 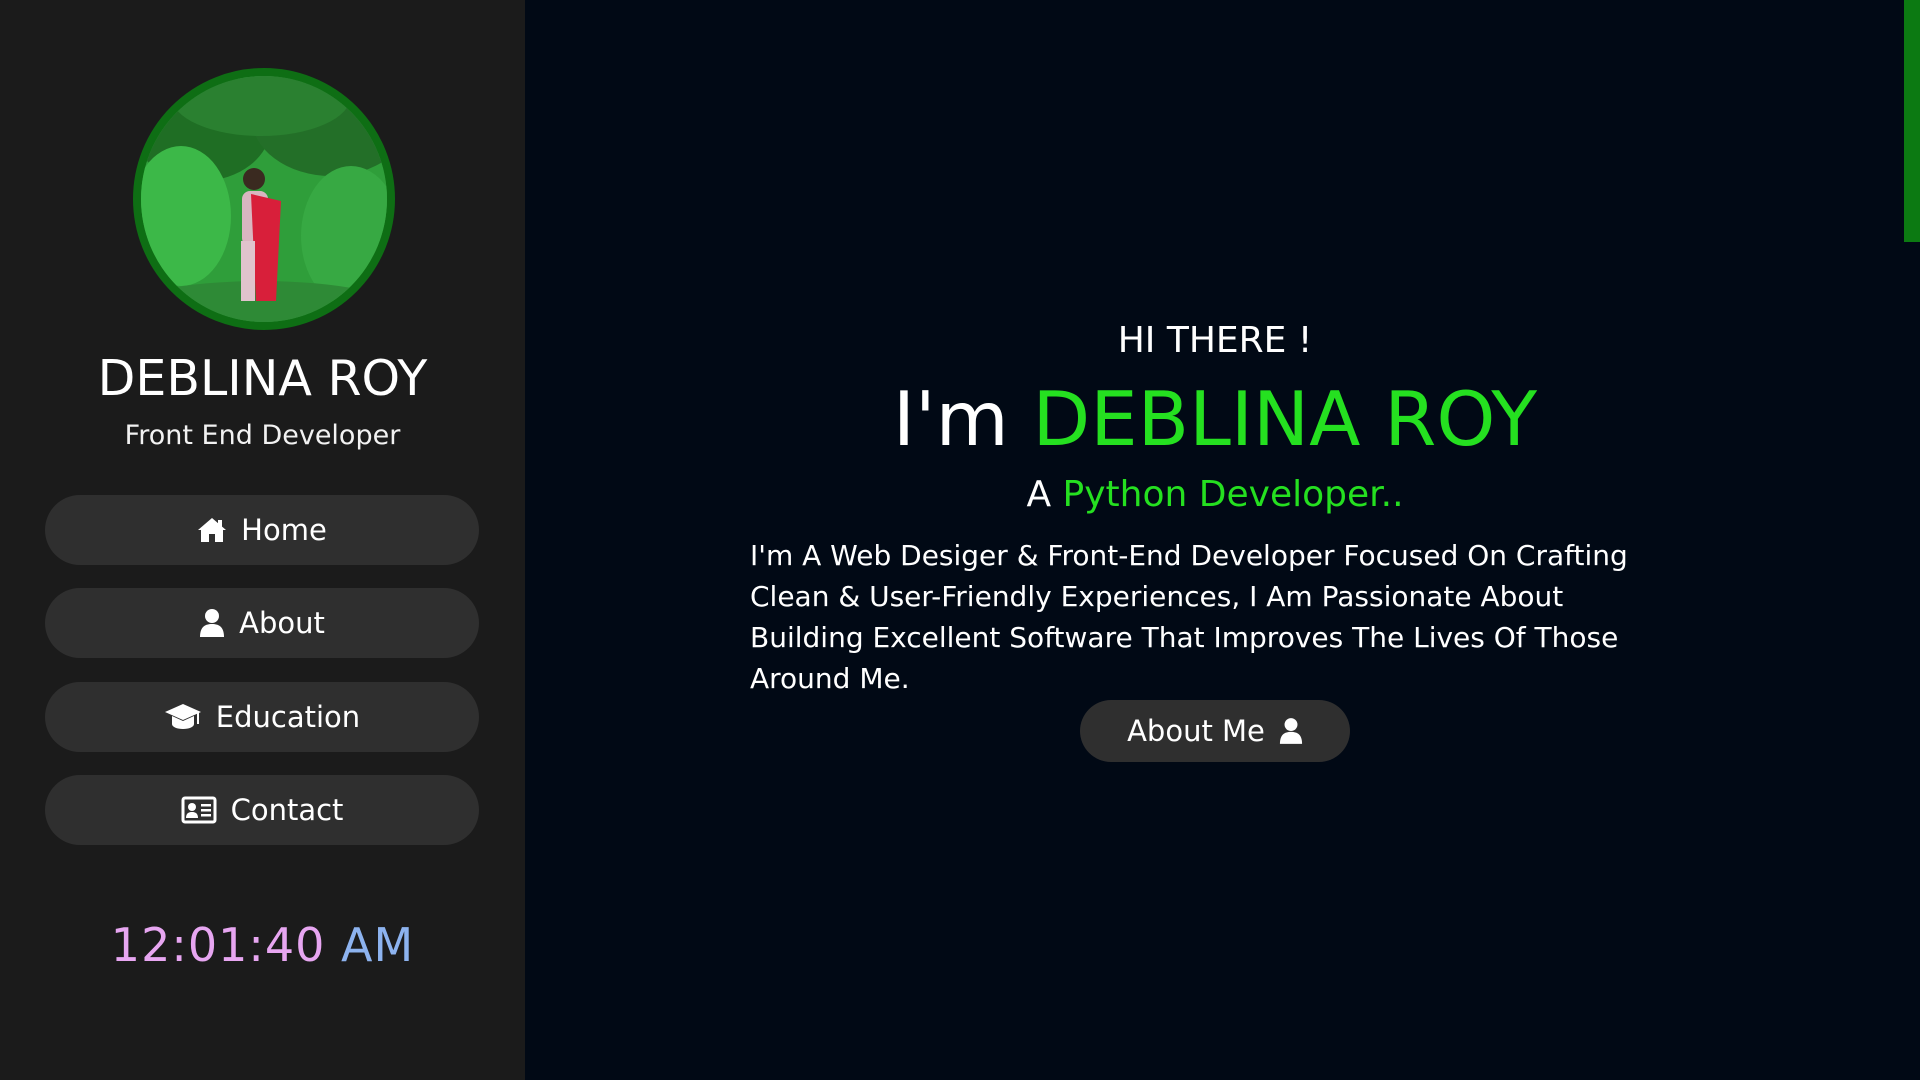 I want to click on scrollbar-thumb, so click(x=1912, y=121).